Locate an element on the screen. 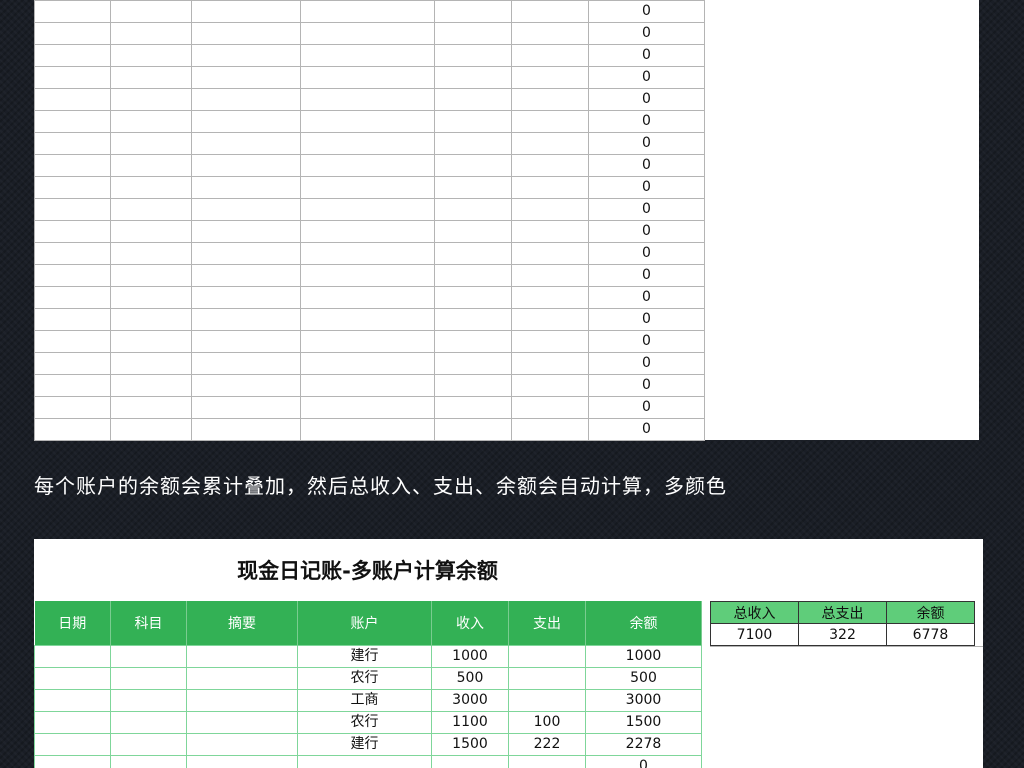 The width and height of the screenshot is (1024, 768). totals-value-row: 7100 322 6778 is located at coordinates (842, 634).